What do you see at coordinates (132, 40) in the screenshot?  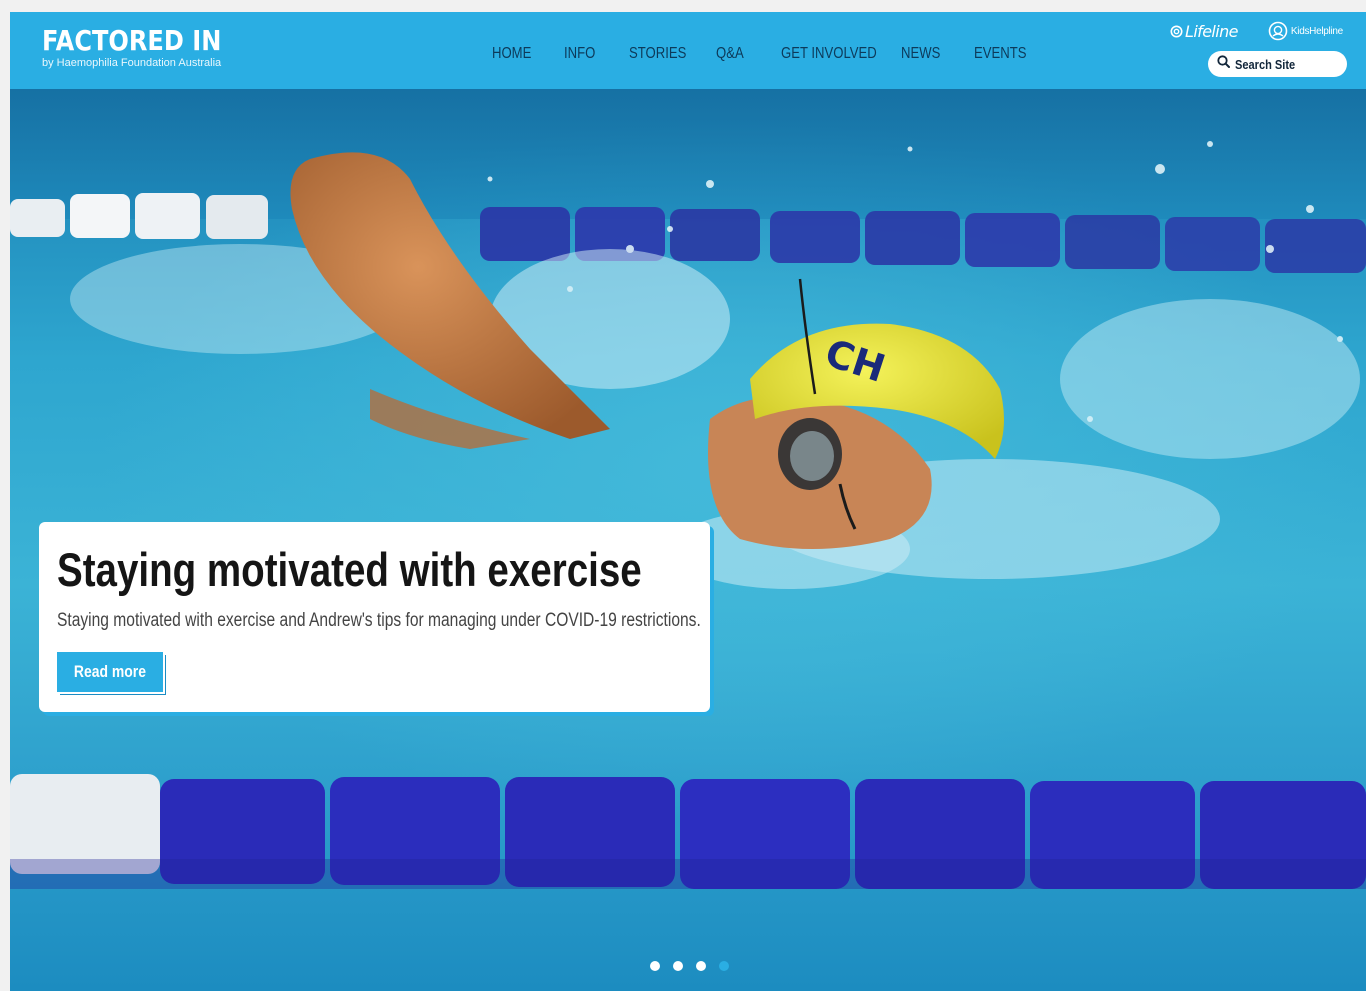 I see `logo-title: FACTORED IN` at bounding box center [132, 40].